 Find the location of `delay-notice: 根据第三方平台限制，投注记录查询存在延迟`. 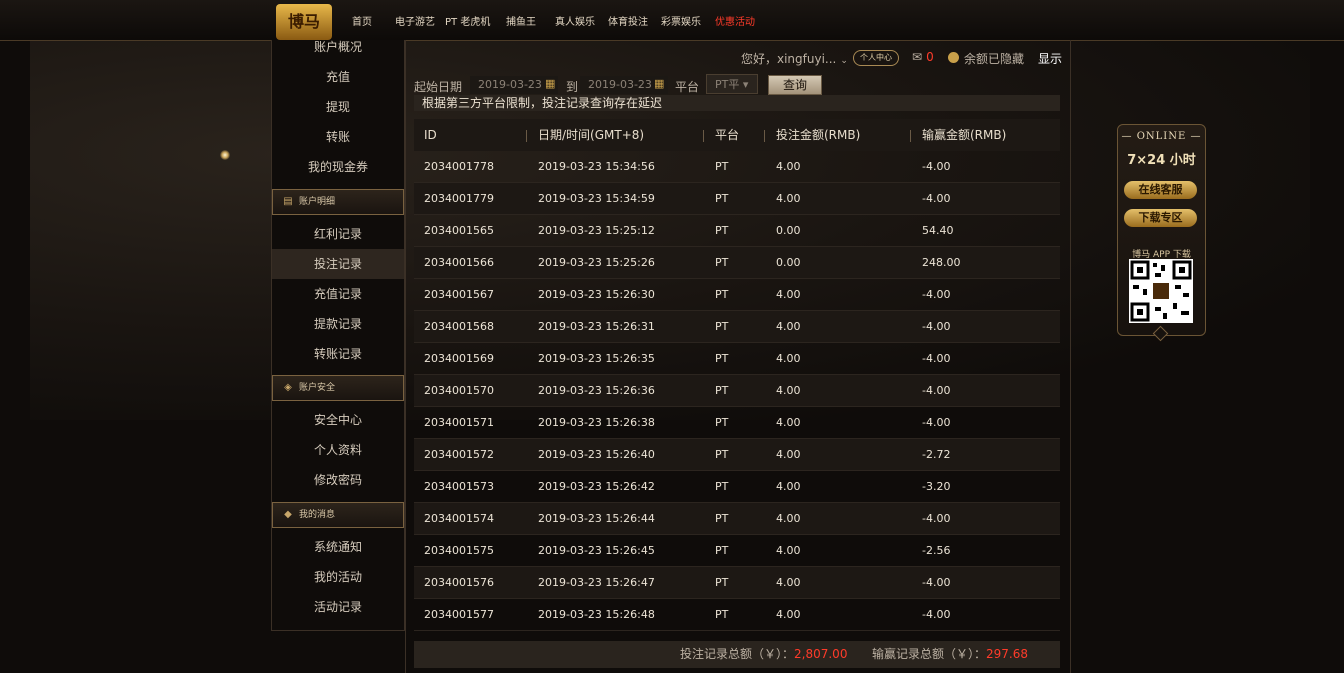

delay-notice: 根据第三方平台限制，投注记录查询存在延迟 is located at coordinates (737, 103).